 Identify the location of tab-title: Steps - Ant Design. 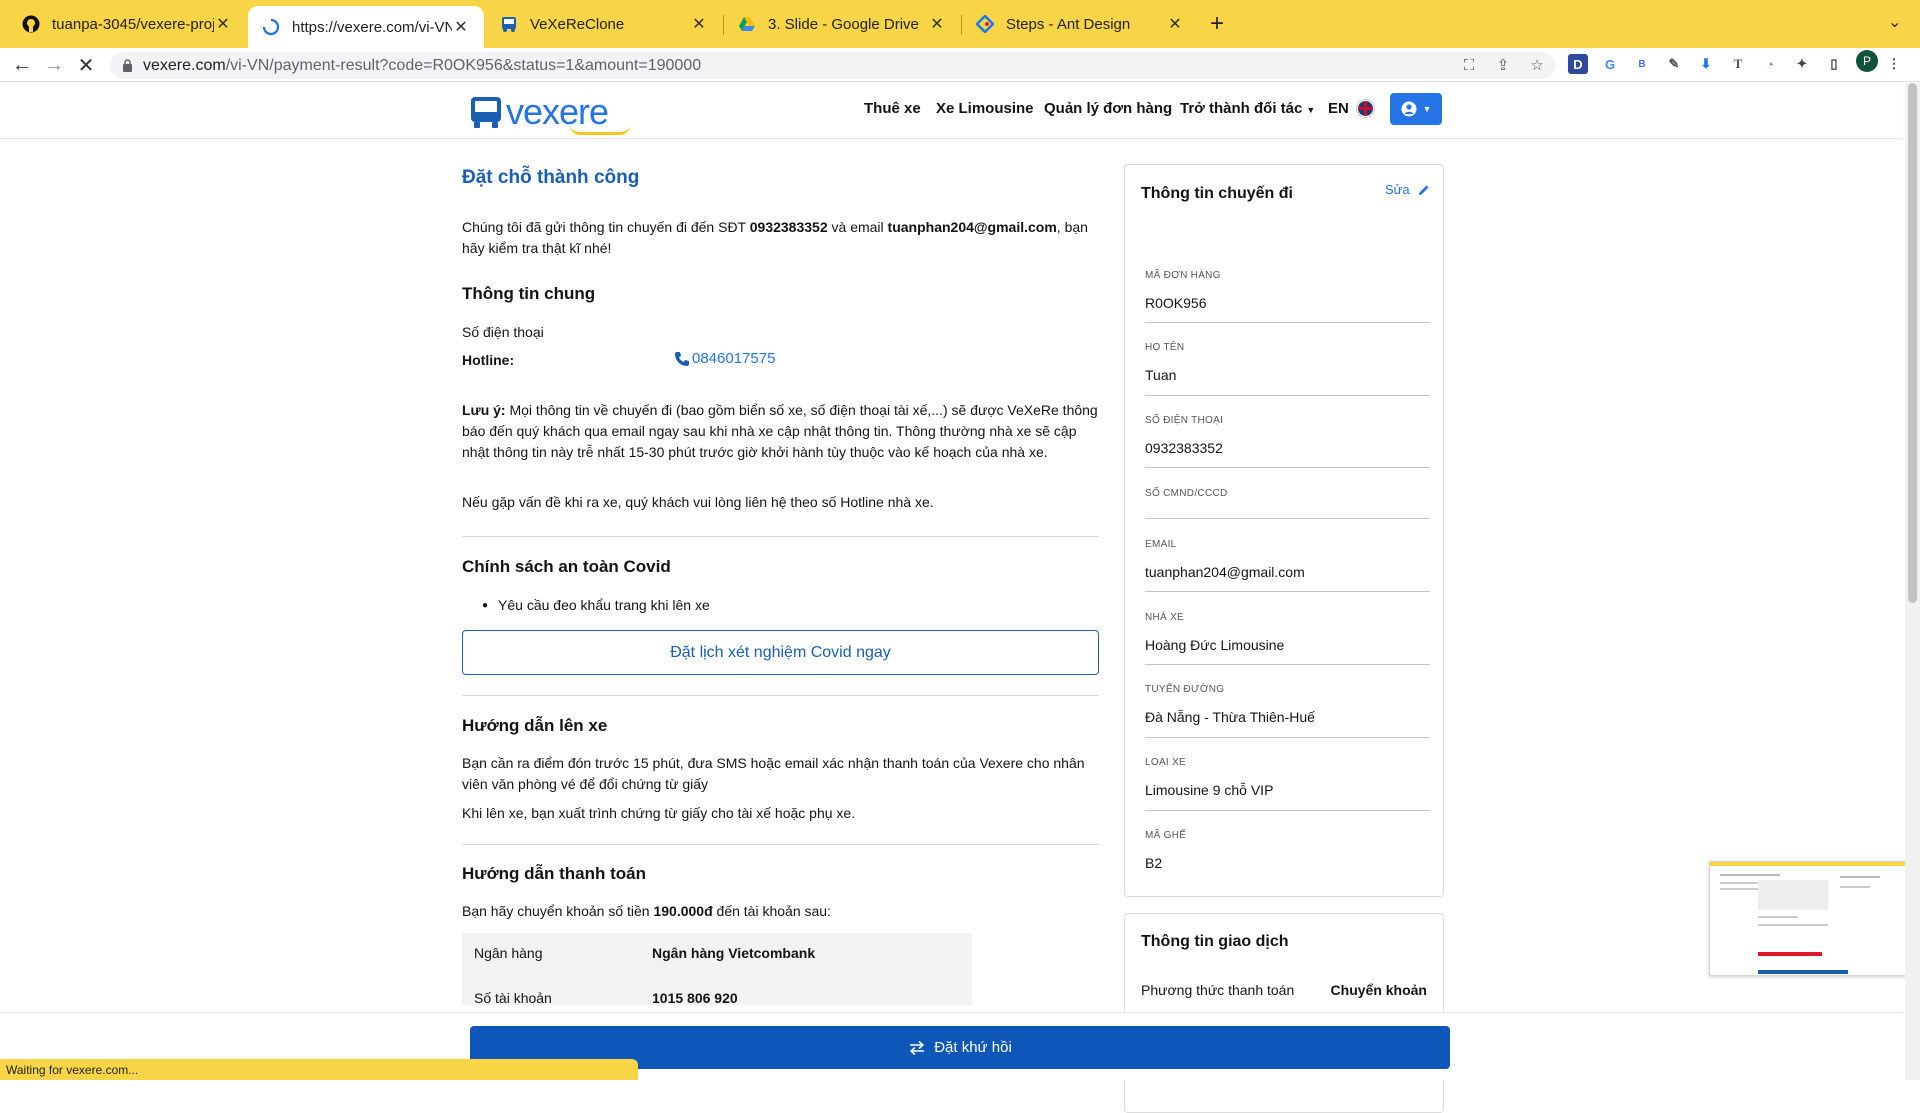
(1068, 24).